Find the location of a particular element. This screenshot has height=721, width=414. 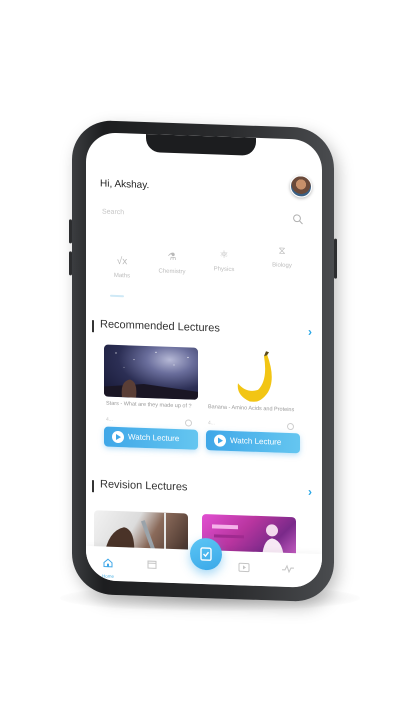

home-icon is located at coordinates (108, 563).